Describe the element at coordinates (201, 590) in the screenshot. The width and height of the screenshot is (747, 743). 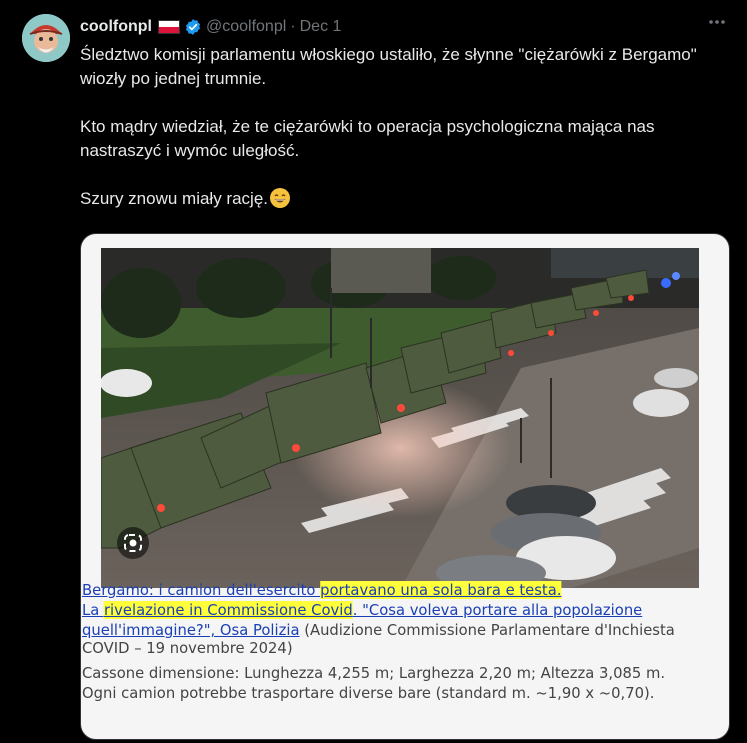
I see `caption-link-1: Bergamo: i camion dell'esercito` at that location.